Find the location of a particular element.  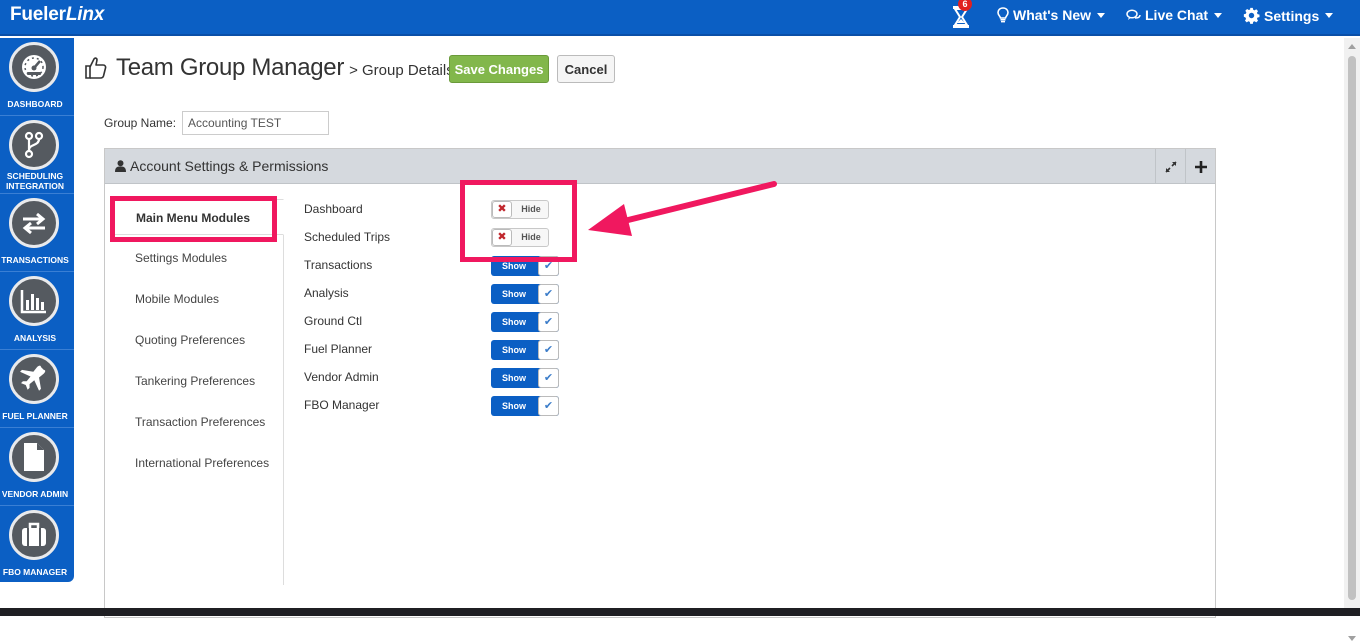

sidebar-item-fuel-planner: FUEL PLANNER is located at coordinates (37, 389).